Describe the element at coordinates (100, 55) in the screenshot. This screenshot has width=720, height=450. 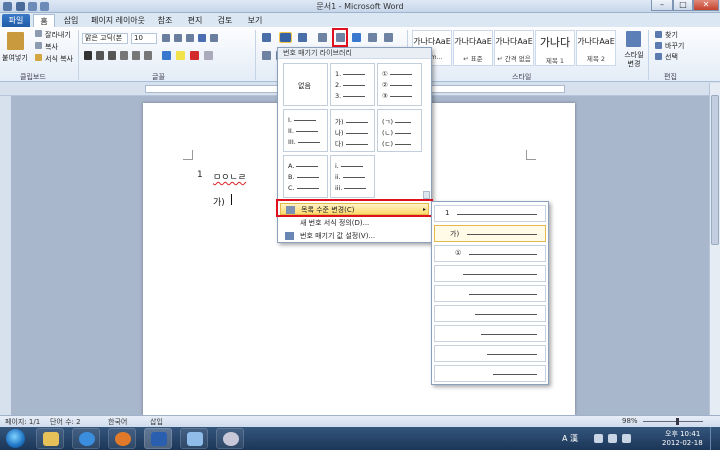
I see `italic-icon` at that location.